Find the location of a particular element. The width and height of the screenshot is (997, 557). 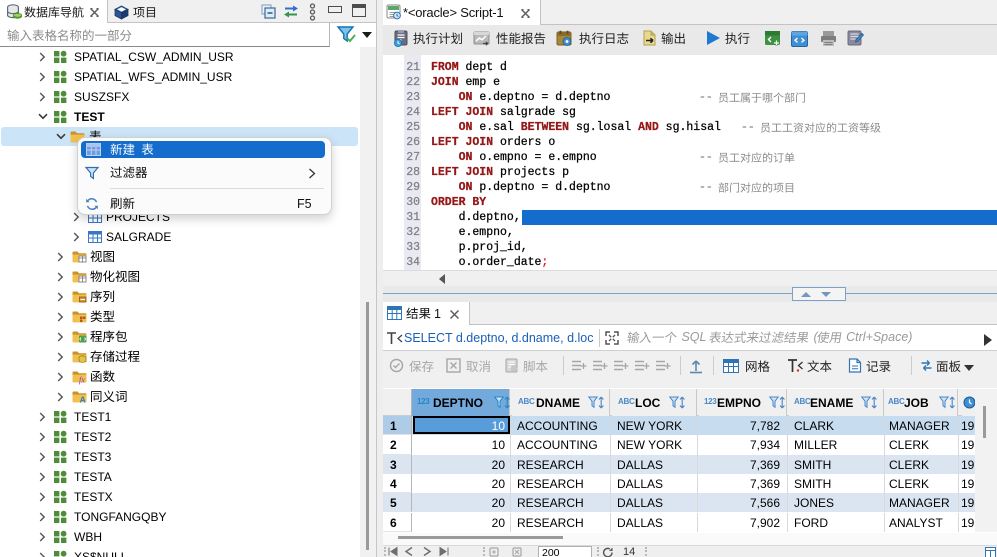

svg-text: fx is located at coordinates (82, 379).